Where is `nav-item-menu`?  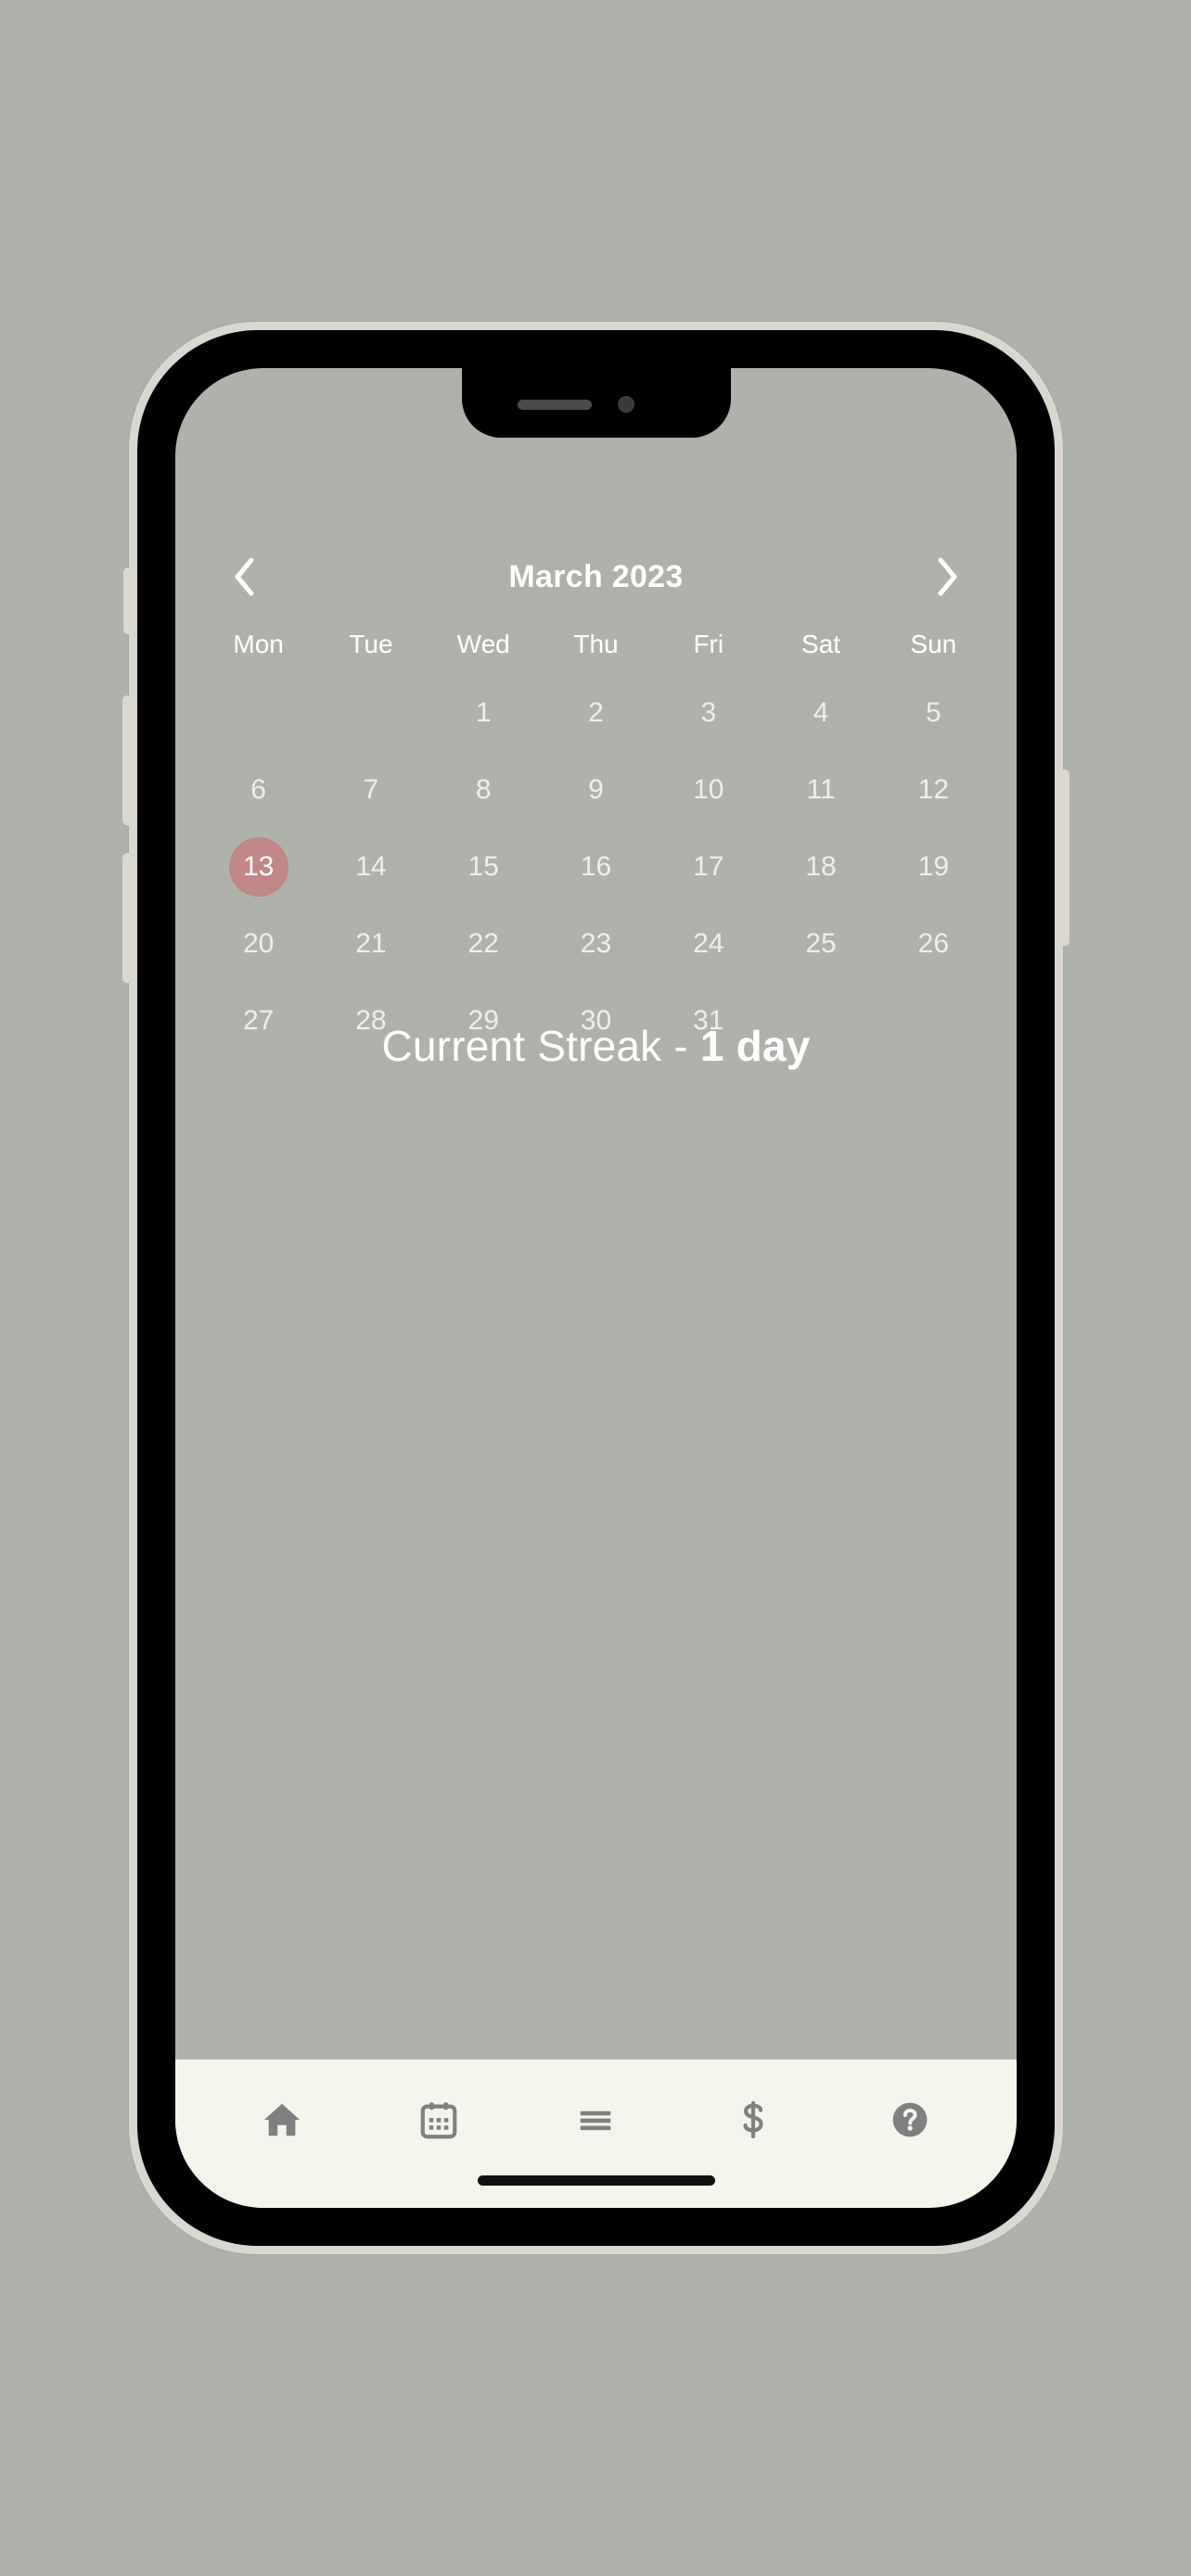 nav-item-menu is located at coordinates (595, 2119).